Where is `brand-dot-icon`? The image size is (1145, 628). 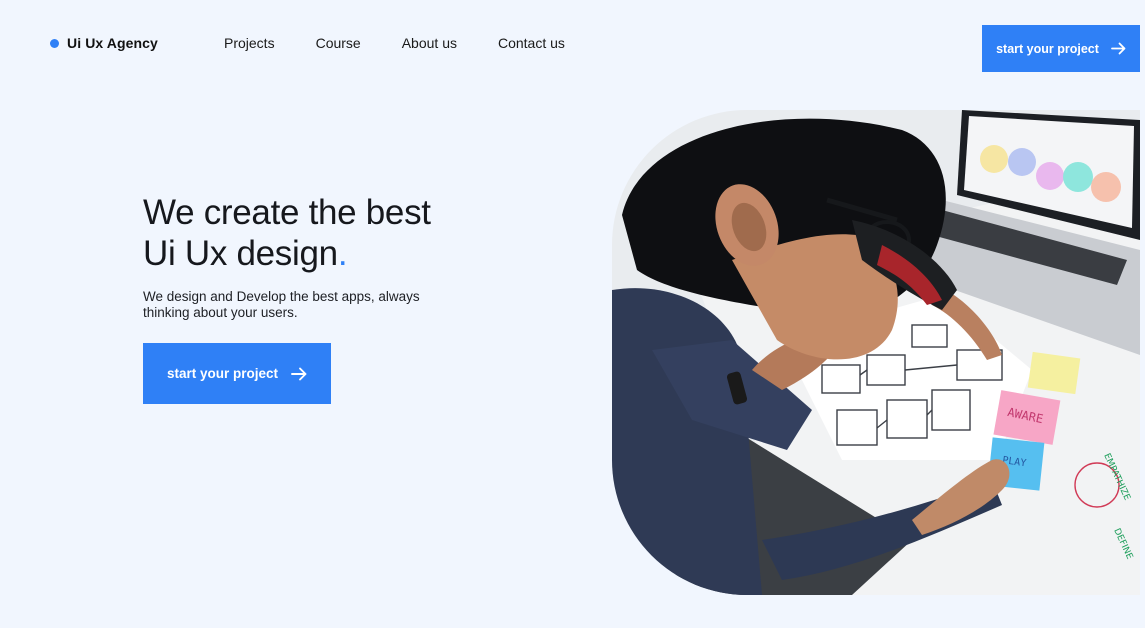
brand-dot-icon is located at coordinates (54, 43).